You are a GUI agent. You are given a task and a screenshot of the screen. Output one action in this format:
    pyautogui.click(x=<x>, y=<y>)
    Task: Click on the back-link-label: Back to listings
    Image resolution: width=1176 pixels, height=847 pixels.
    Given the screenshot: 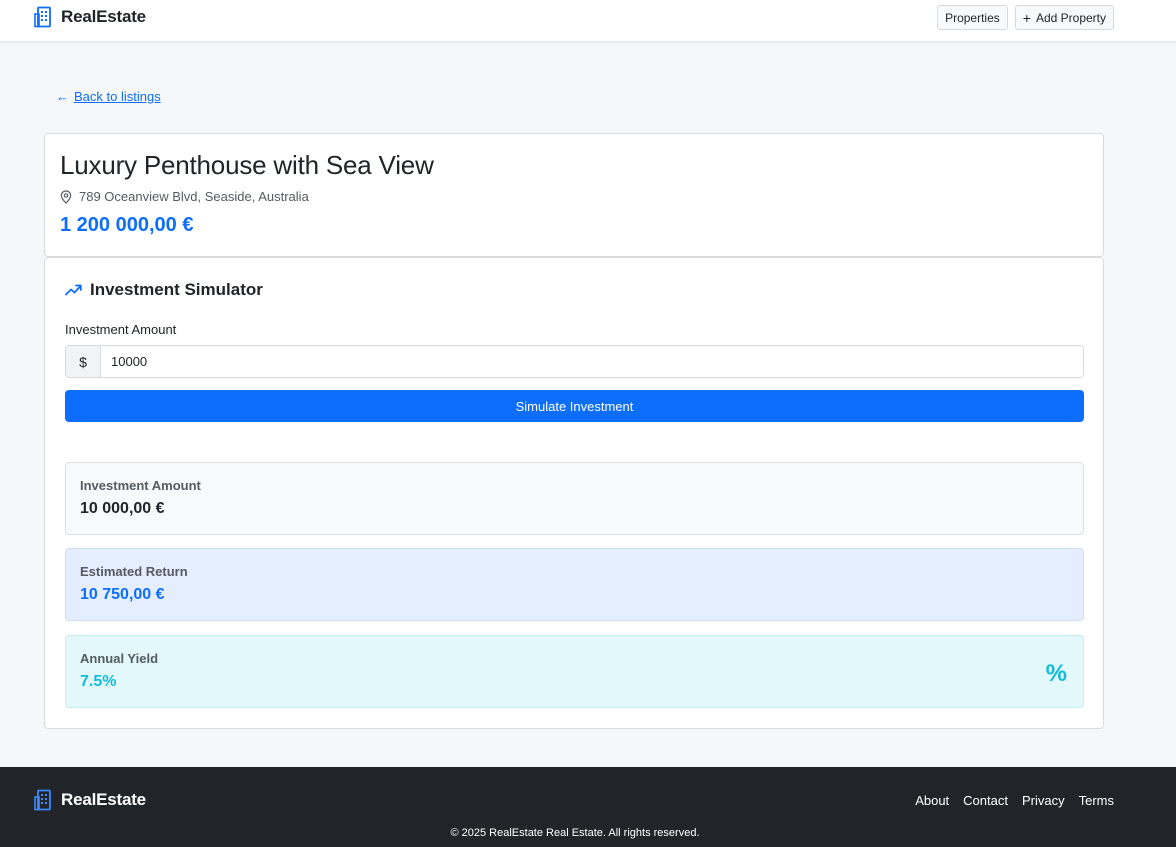 What is the action you would take?
    pyautogui.click(x=117, y=96)
    